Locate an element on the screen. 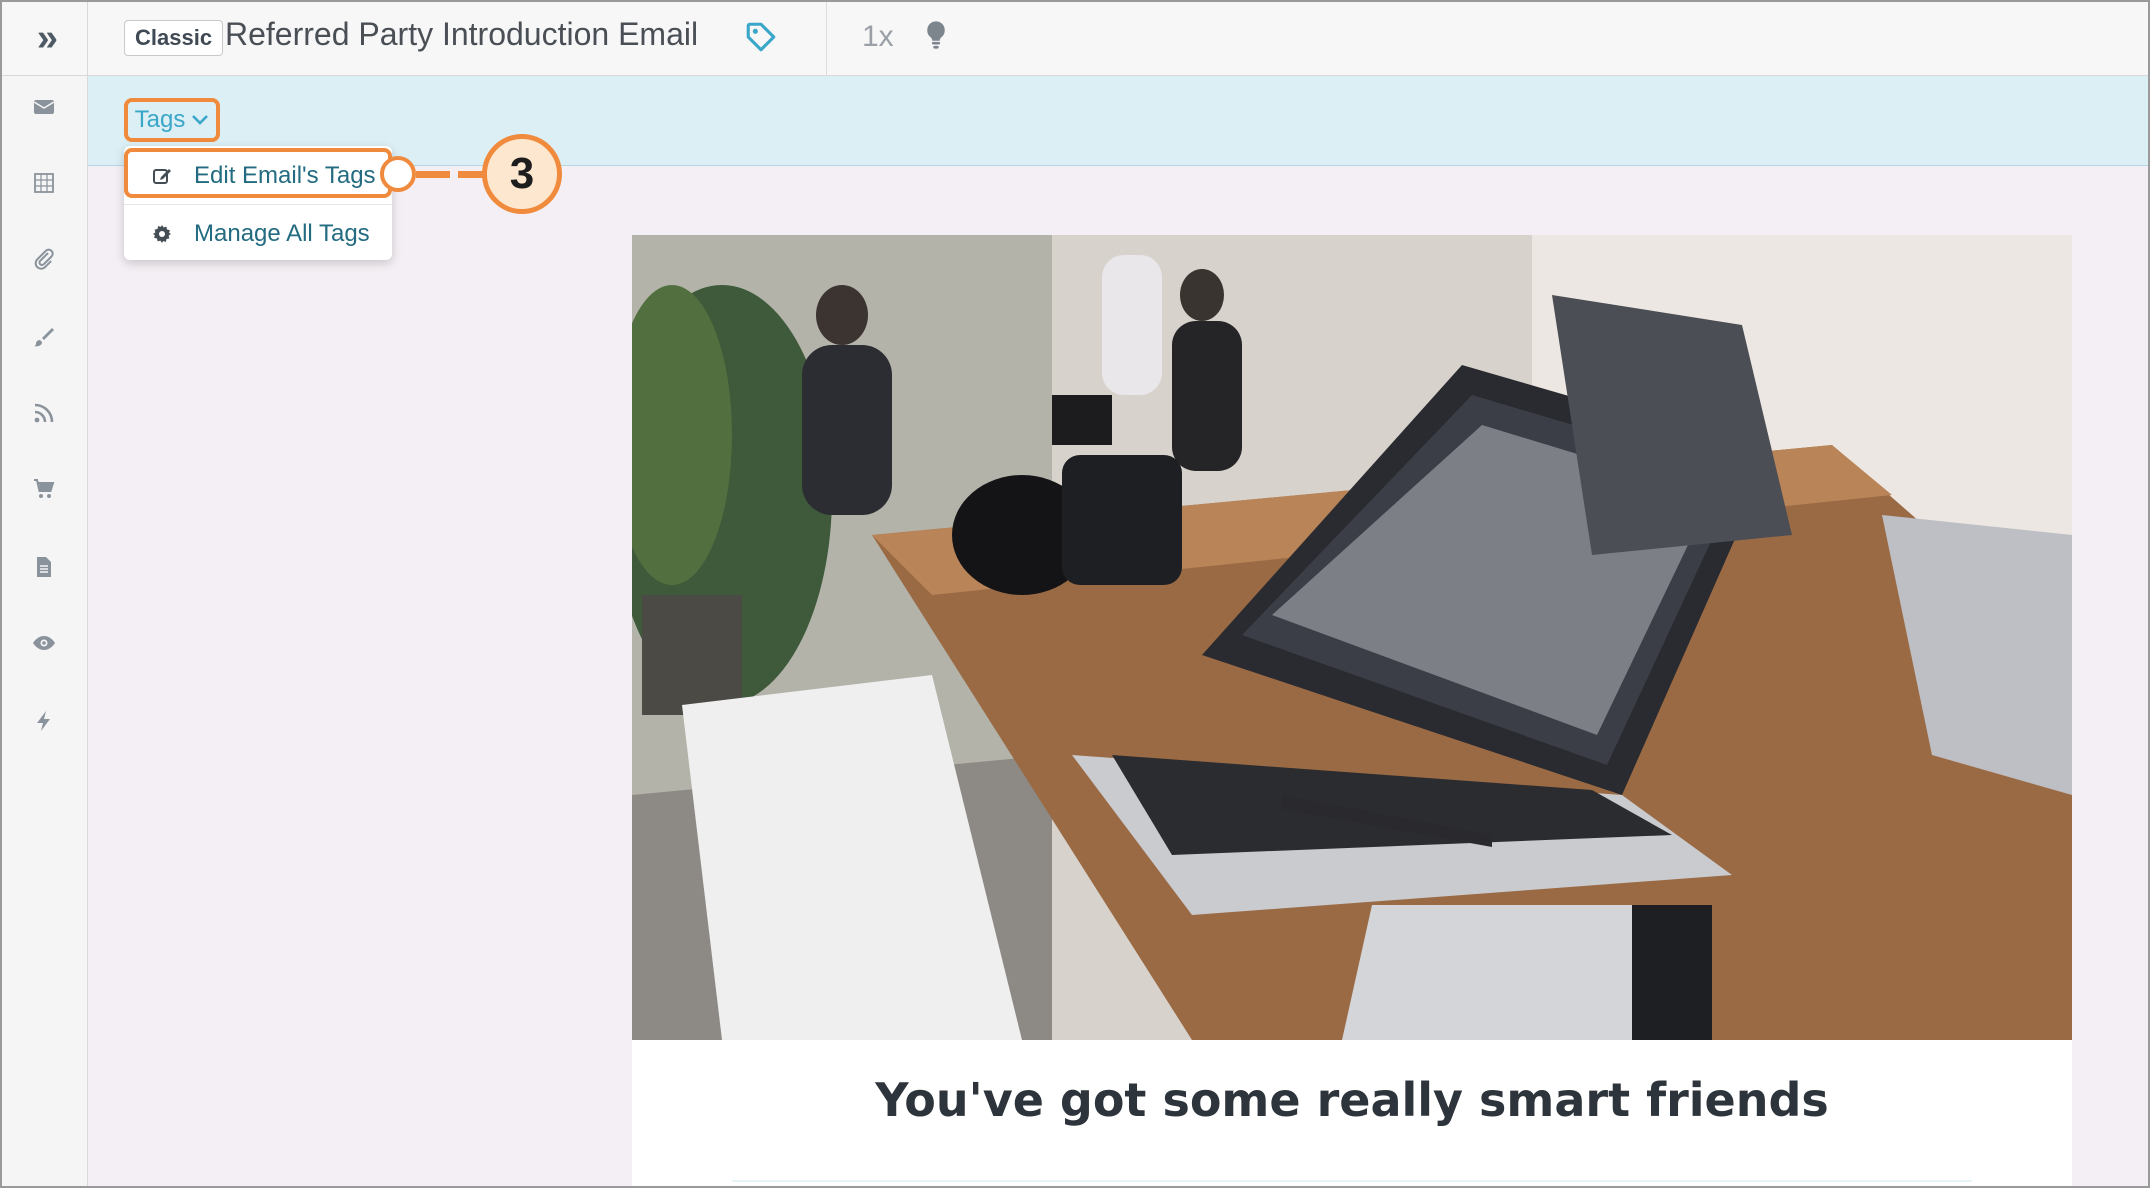  gear-icon is located at coordinates (162, 234).